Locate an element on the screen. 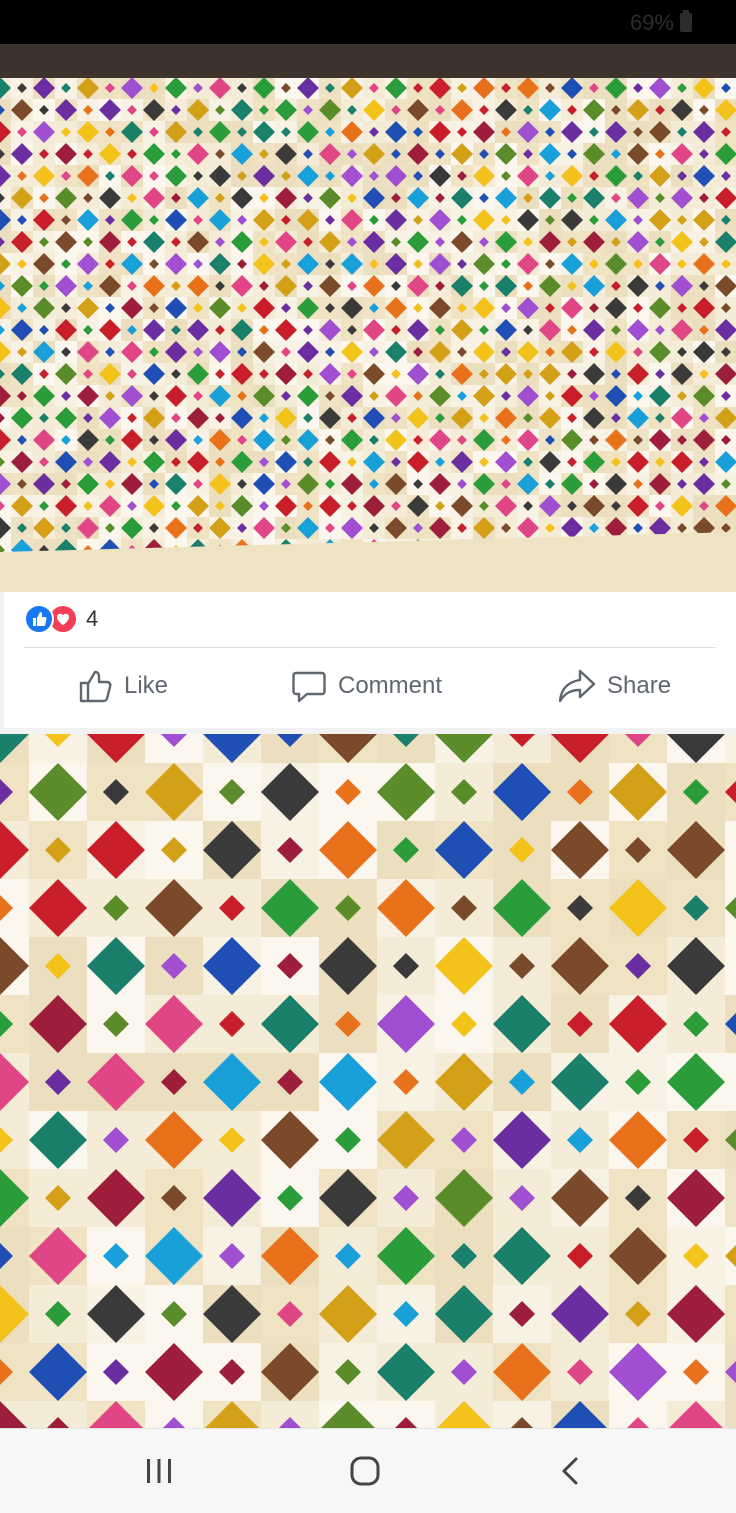 This screenshot has height=1513, width=736. status-bar: 69% is located at coordinates (368, 22).